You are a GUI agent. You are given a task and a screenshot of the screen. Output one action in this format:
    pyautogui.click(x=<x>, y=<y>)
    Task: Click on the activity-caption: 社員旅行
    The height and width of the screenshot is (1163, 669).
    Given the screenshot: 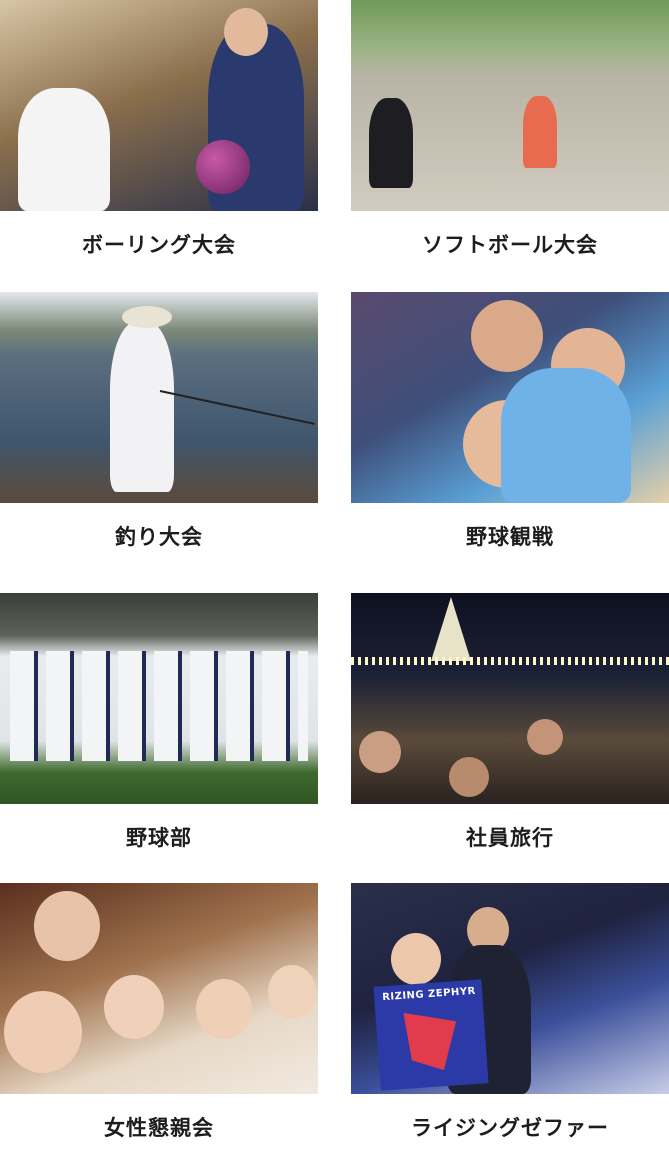 What is the action you would take?
    pyautogui.click(x=510, y=838)
    